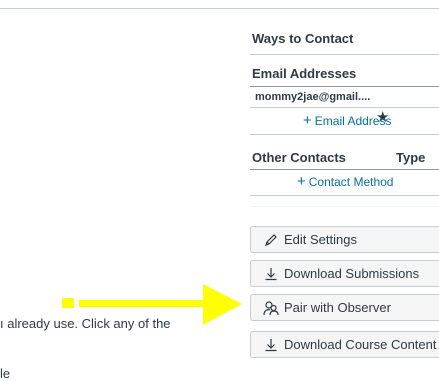 The height and width of the screenshot is (381, 439). Describe the element at coordinates (353, 120) in the screenshot. I see `add-email-label: Email Address` at that location.